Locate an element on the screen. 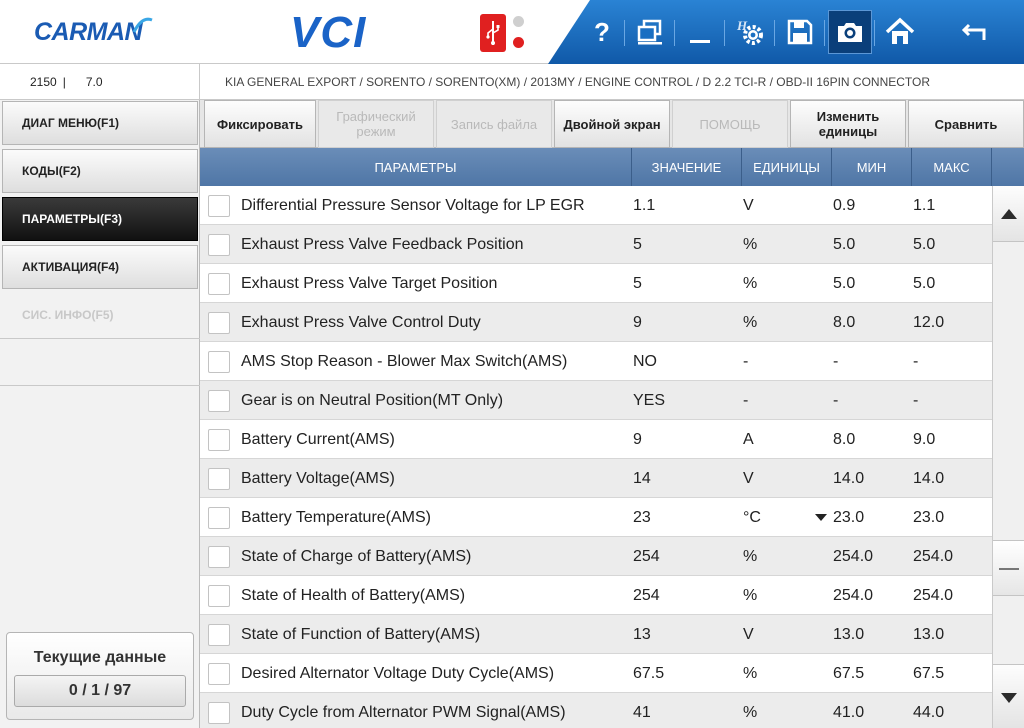 The height and width of the screenshot is (728, 1024). sidebar-item-system-info: СИС. ИНФО(F5) is located at coordinates (100, 315).